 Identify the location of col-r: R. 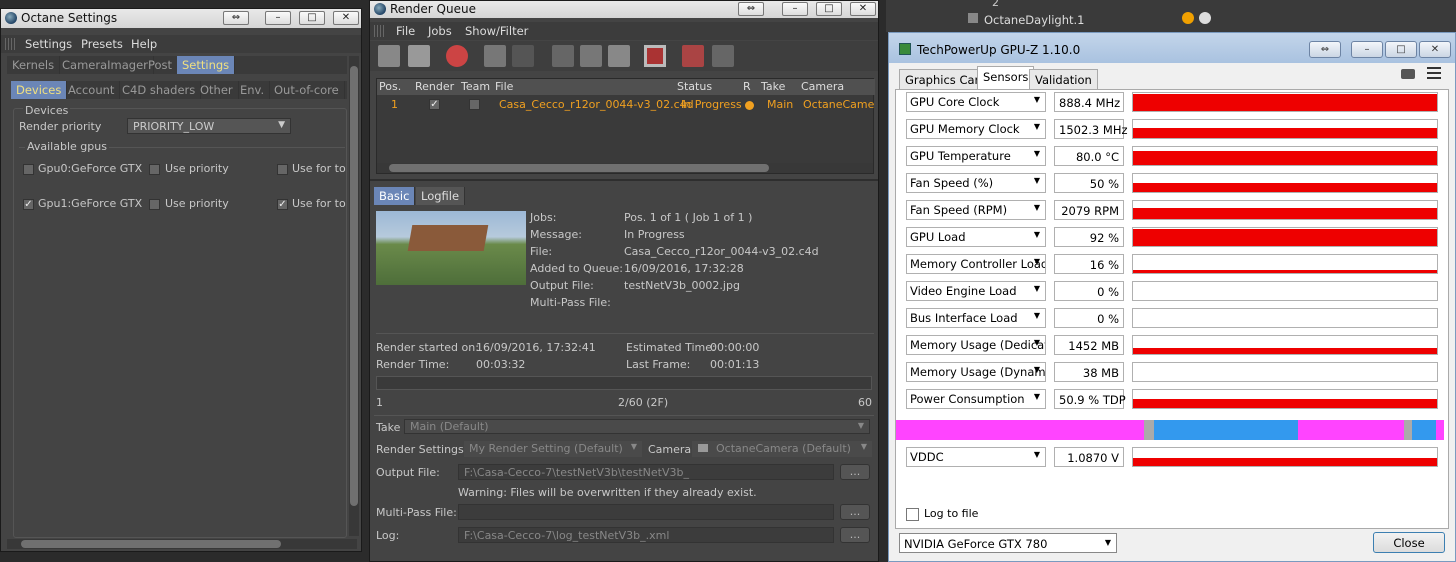
(747, 86).